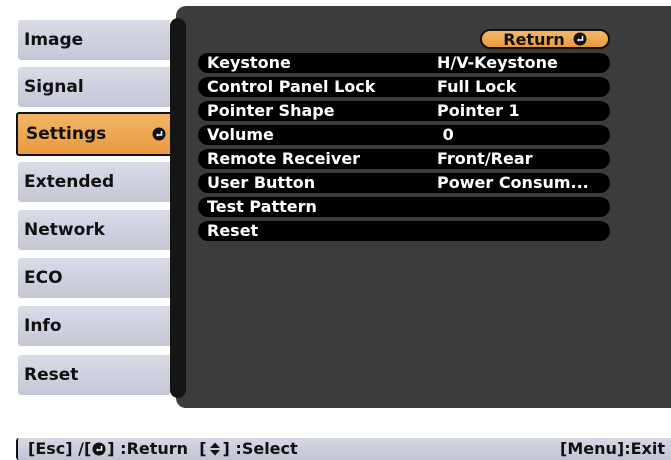 The image size is (671, 460). What do you see at coordinates (404, 87) in the screenshot?
I see `setting-row-control-panel-lock: Control Panel Lock Full Lock` at bounding box center [404, 87].